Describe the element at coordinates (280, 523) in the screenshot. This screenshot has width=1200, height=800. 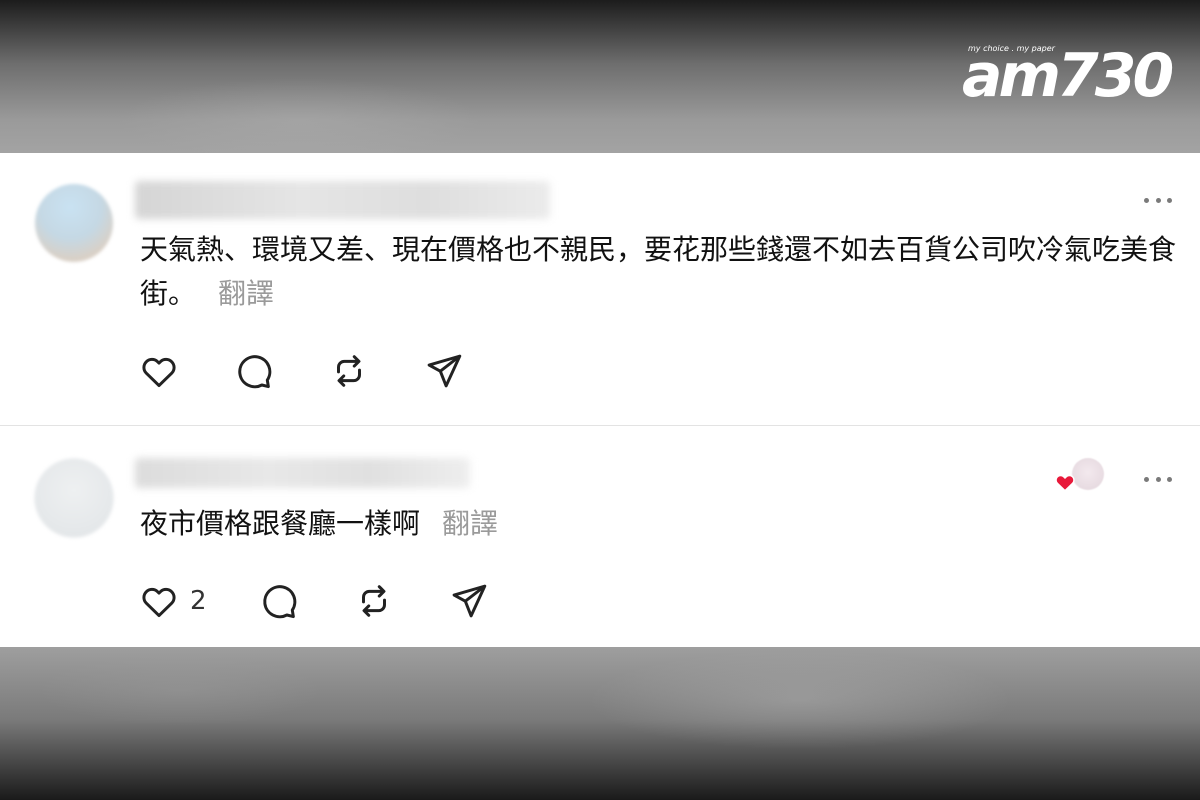
I see `post-text: 夜市價格跟餐廳一樣啊` at that location.